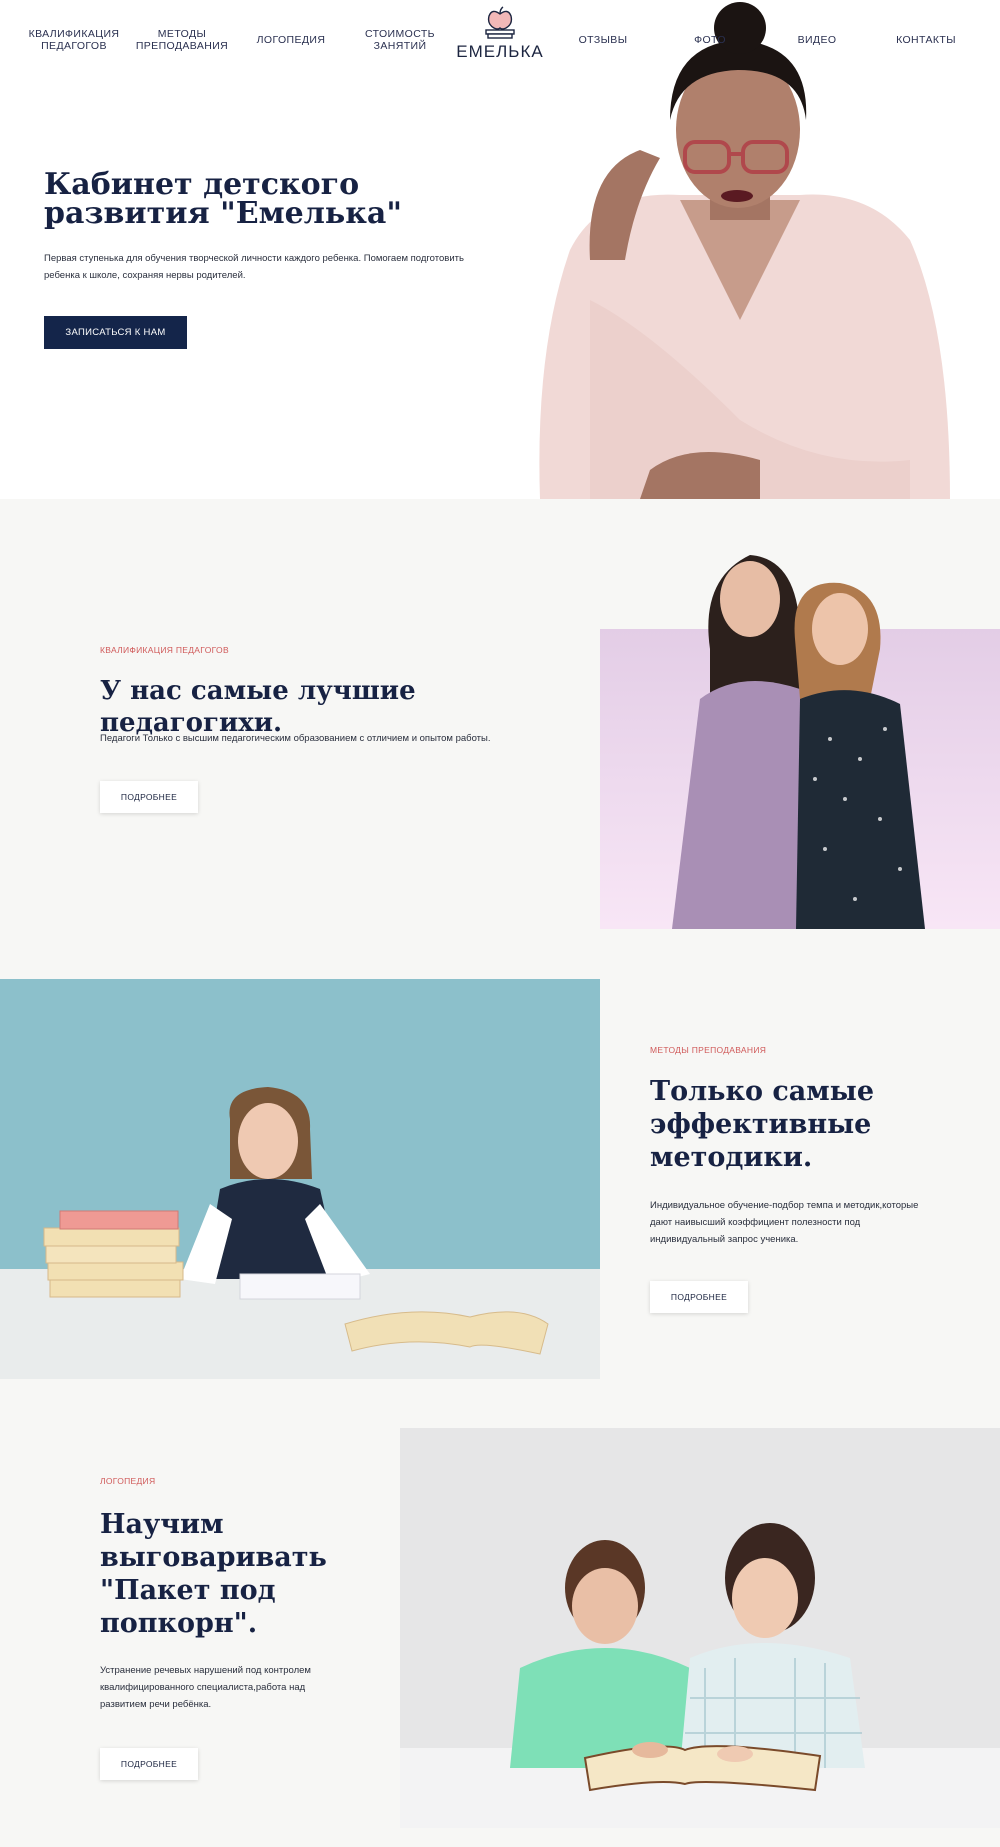 Image resolution: width=1000 pixels, height=1847 pixels. What do you see at coordinates (500, 22) in the screenshot?
I see `apple-books-icon` at bounding box center [500, 22].